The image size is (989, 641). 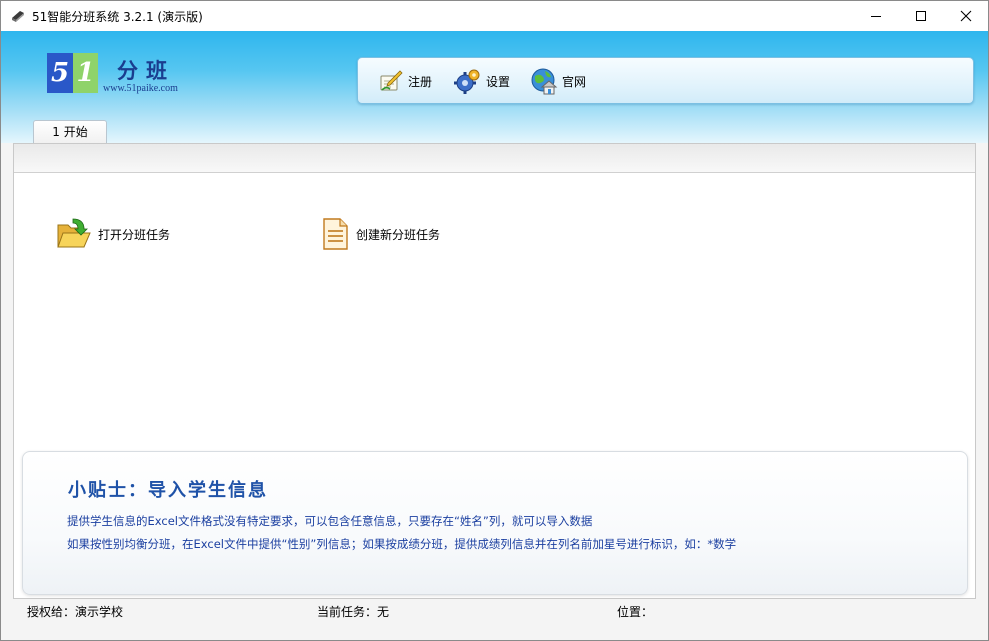 What do you see at coordinates (140, 88) in the screenshot?
I see `logo-url: www.51paike.com` at bounding box center [140, 88].